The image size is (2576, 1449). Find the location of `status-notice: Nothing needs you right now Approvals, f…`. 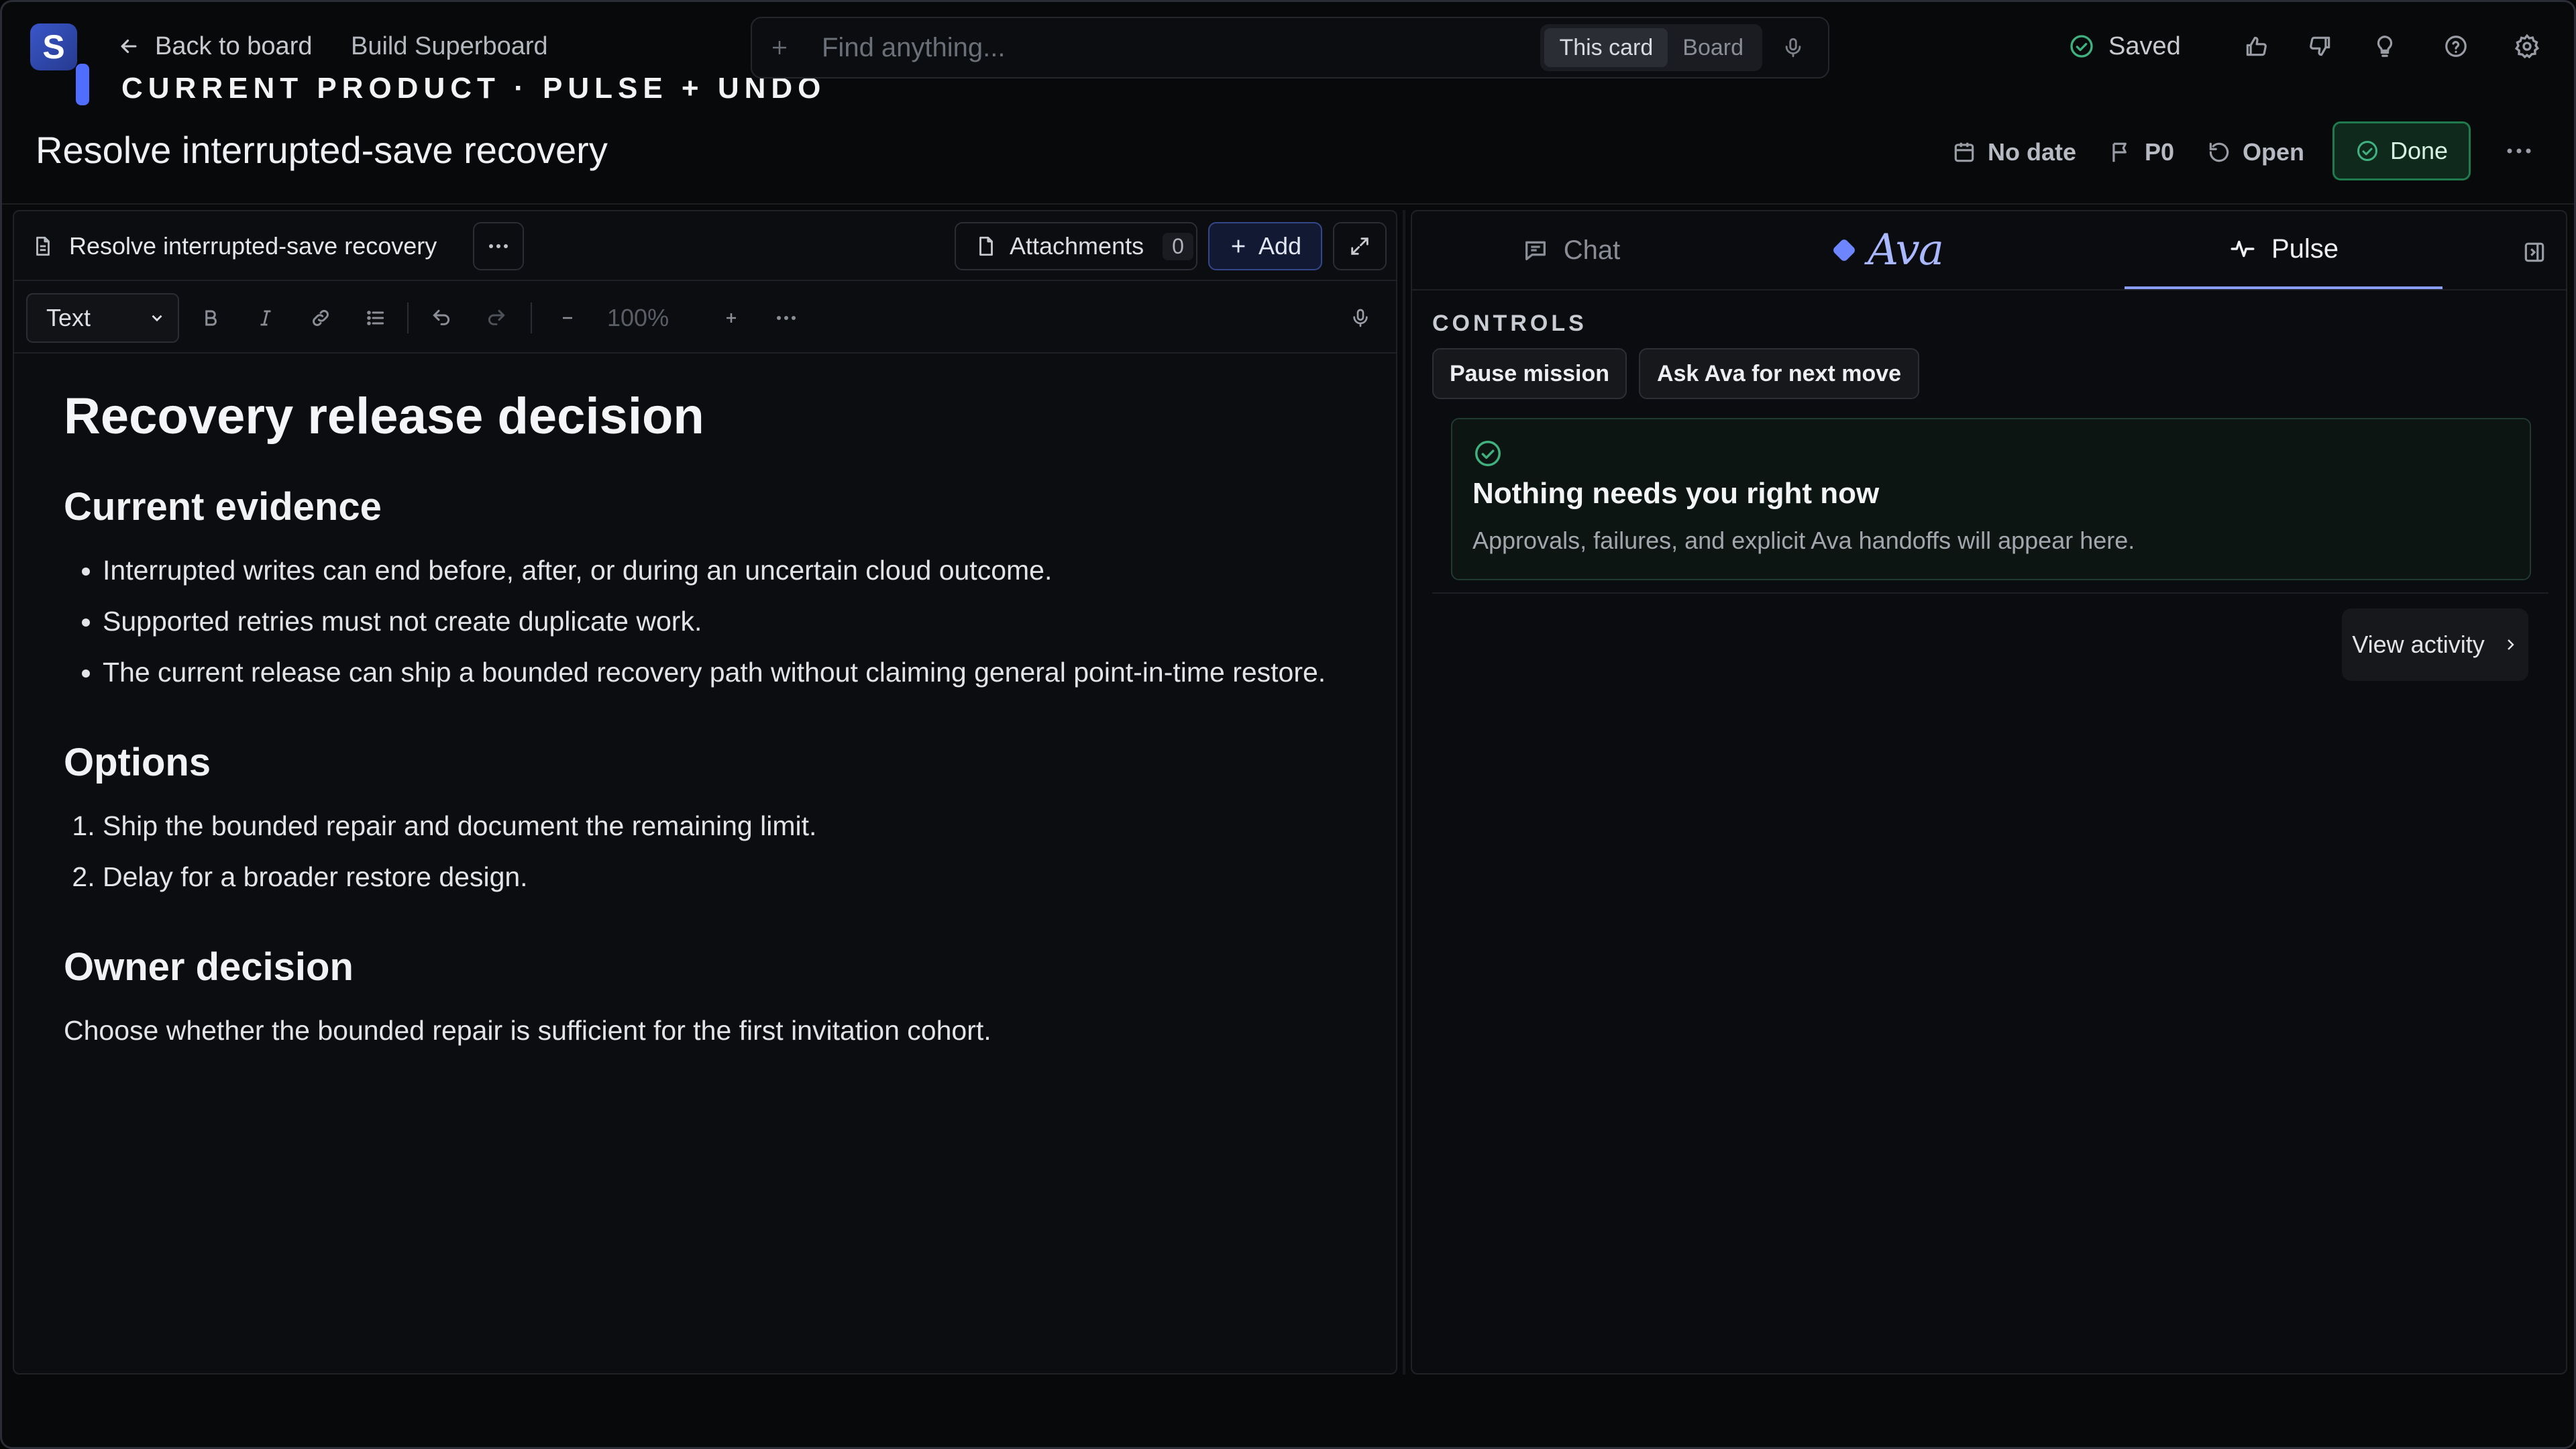

status-notice: Nothing needs you right now Approvals, f… is located at coordinates (1991, 499).